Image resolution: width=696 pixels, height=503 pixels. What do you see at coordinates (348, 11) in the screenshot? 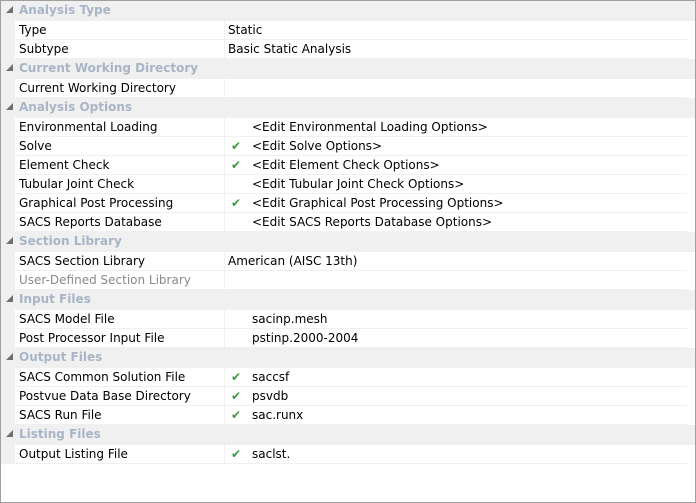
I see `category-analysis-type: Analysis Type` at bounding box center [348, 11].